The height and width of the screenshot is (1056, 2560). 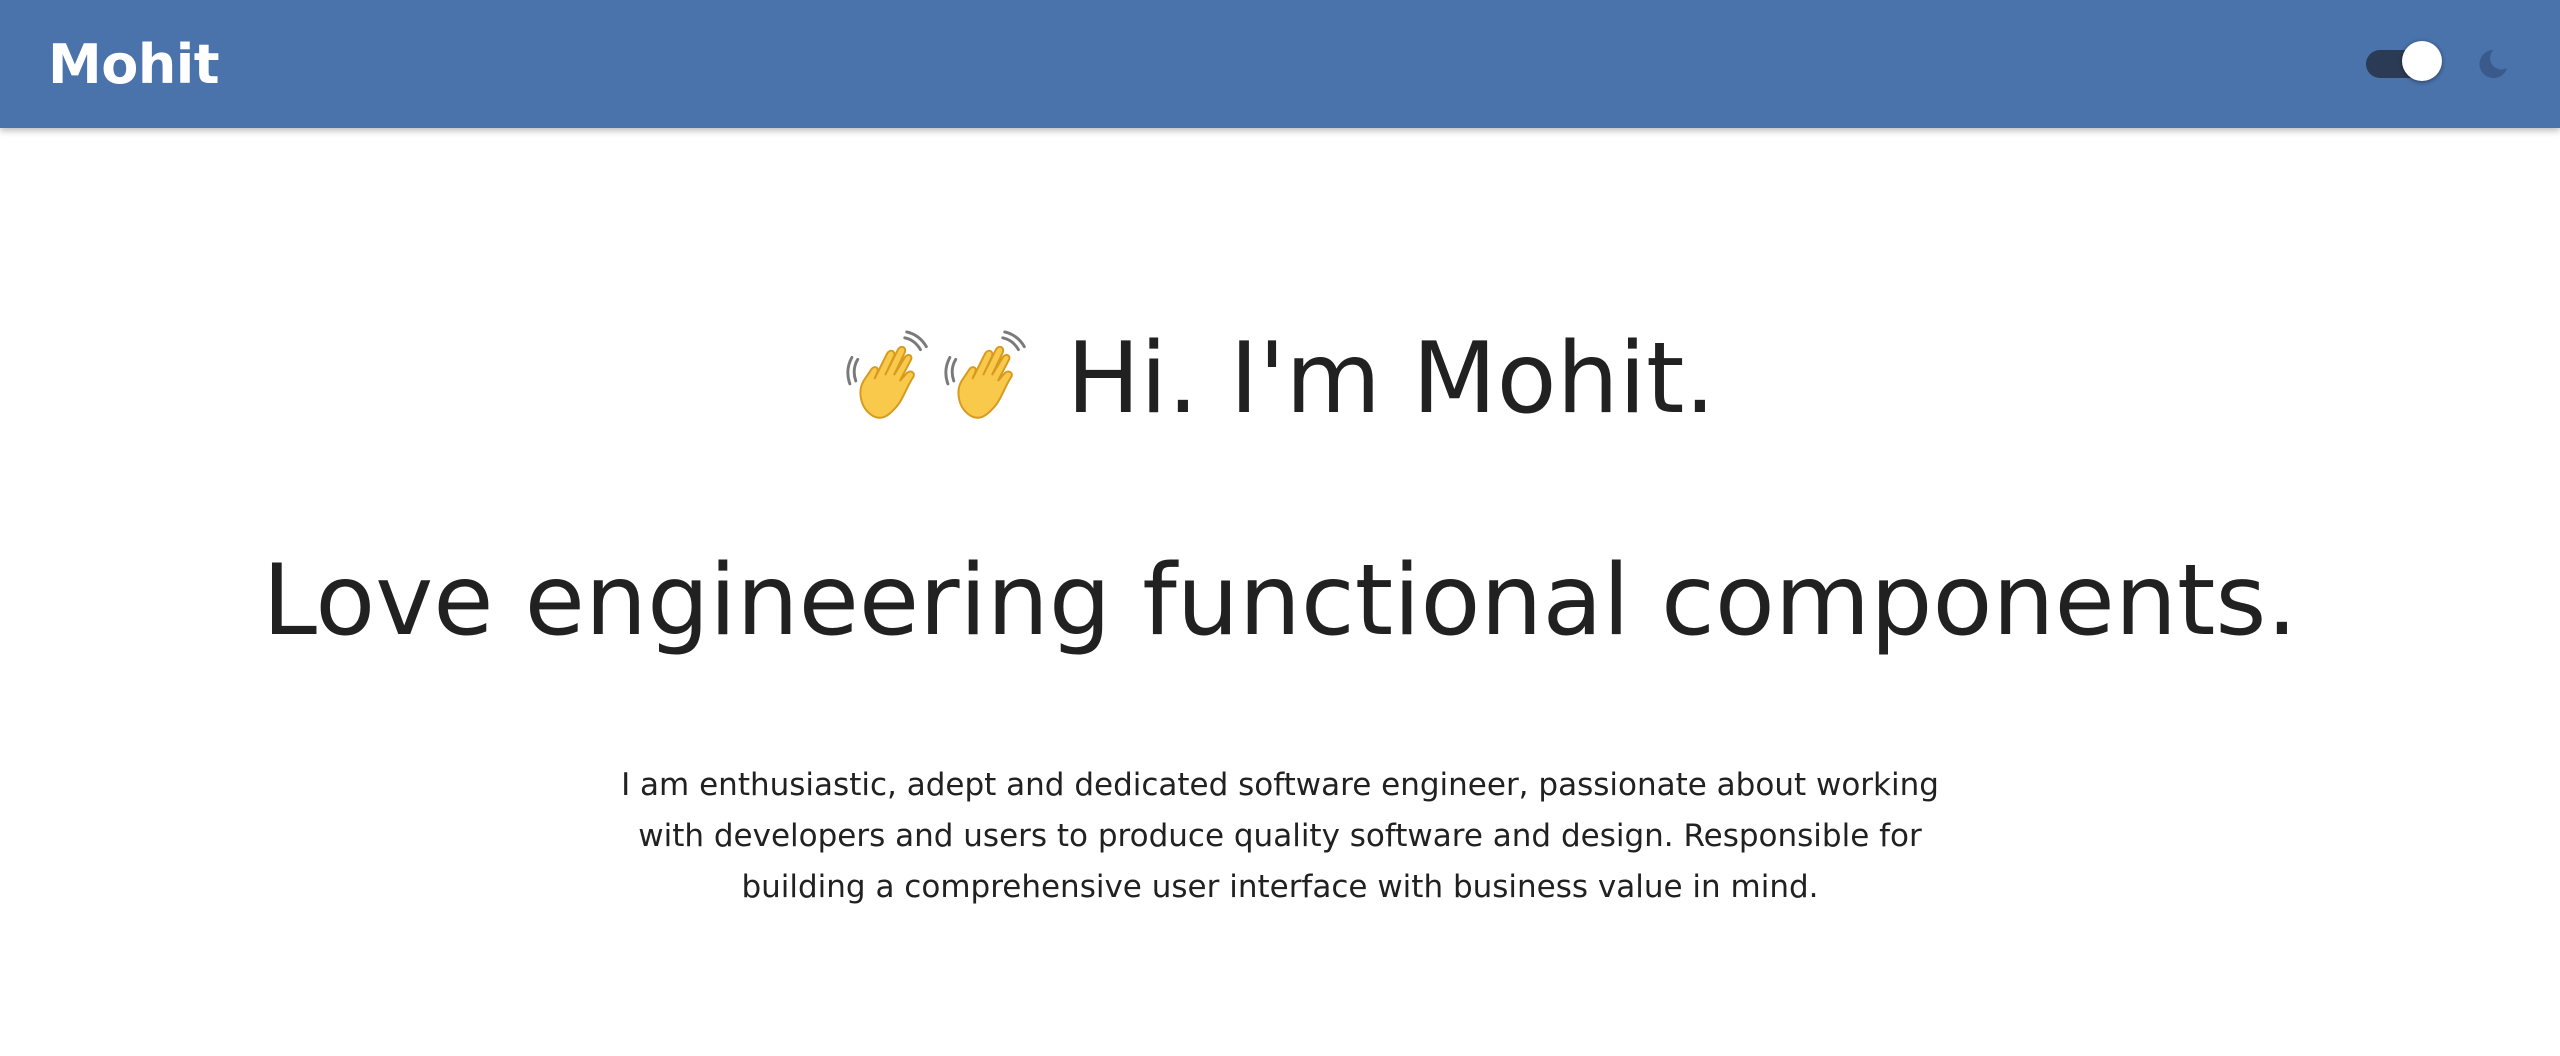 I want to click on brand-title: Mohit, so click(x=134, y=64).